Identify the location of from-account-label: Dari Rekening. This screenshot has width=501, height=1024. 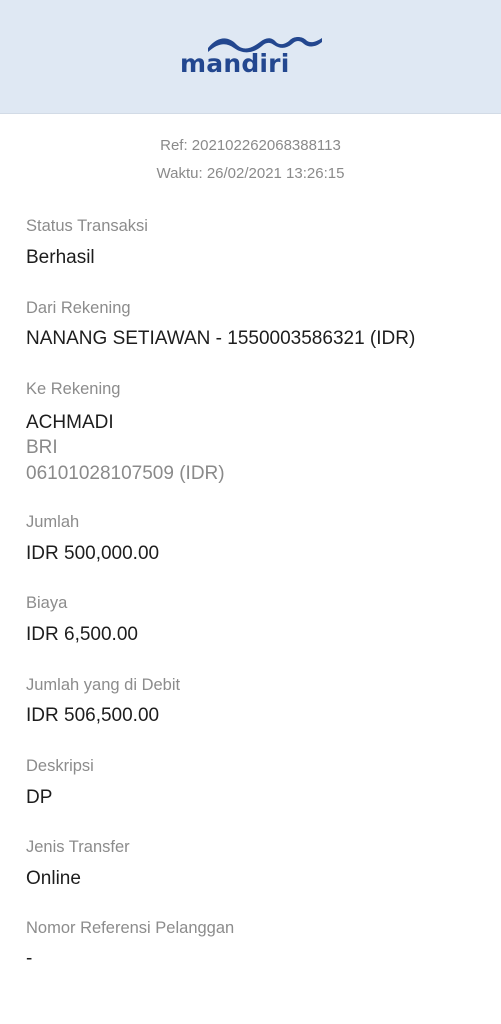
(78, 308).